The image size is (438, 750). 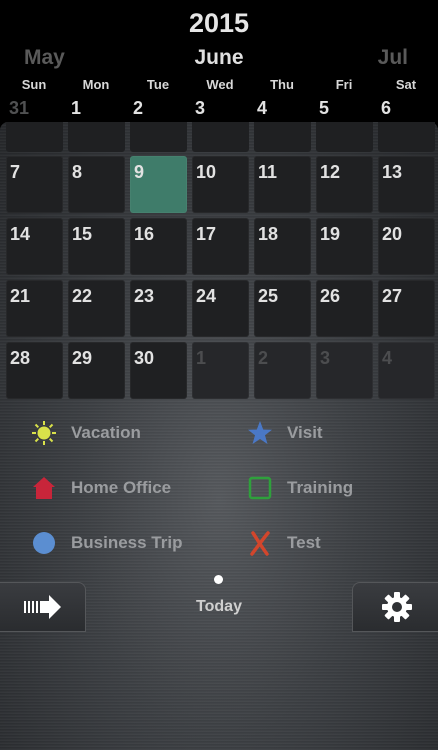 I want to click on circle-icon, so click(x=44, y=543).